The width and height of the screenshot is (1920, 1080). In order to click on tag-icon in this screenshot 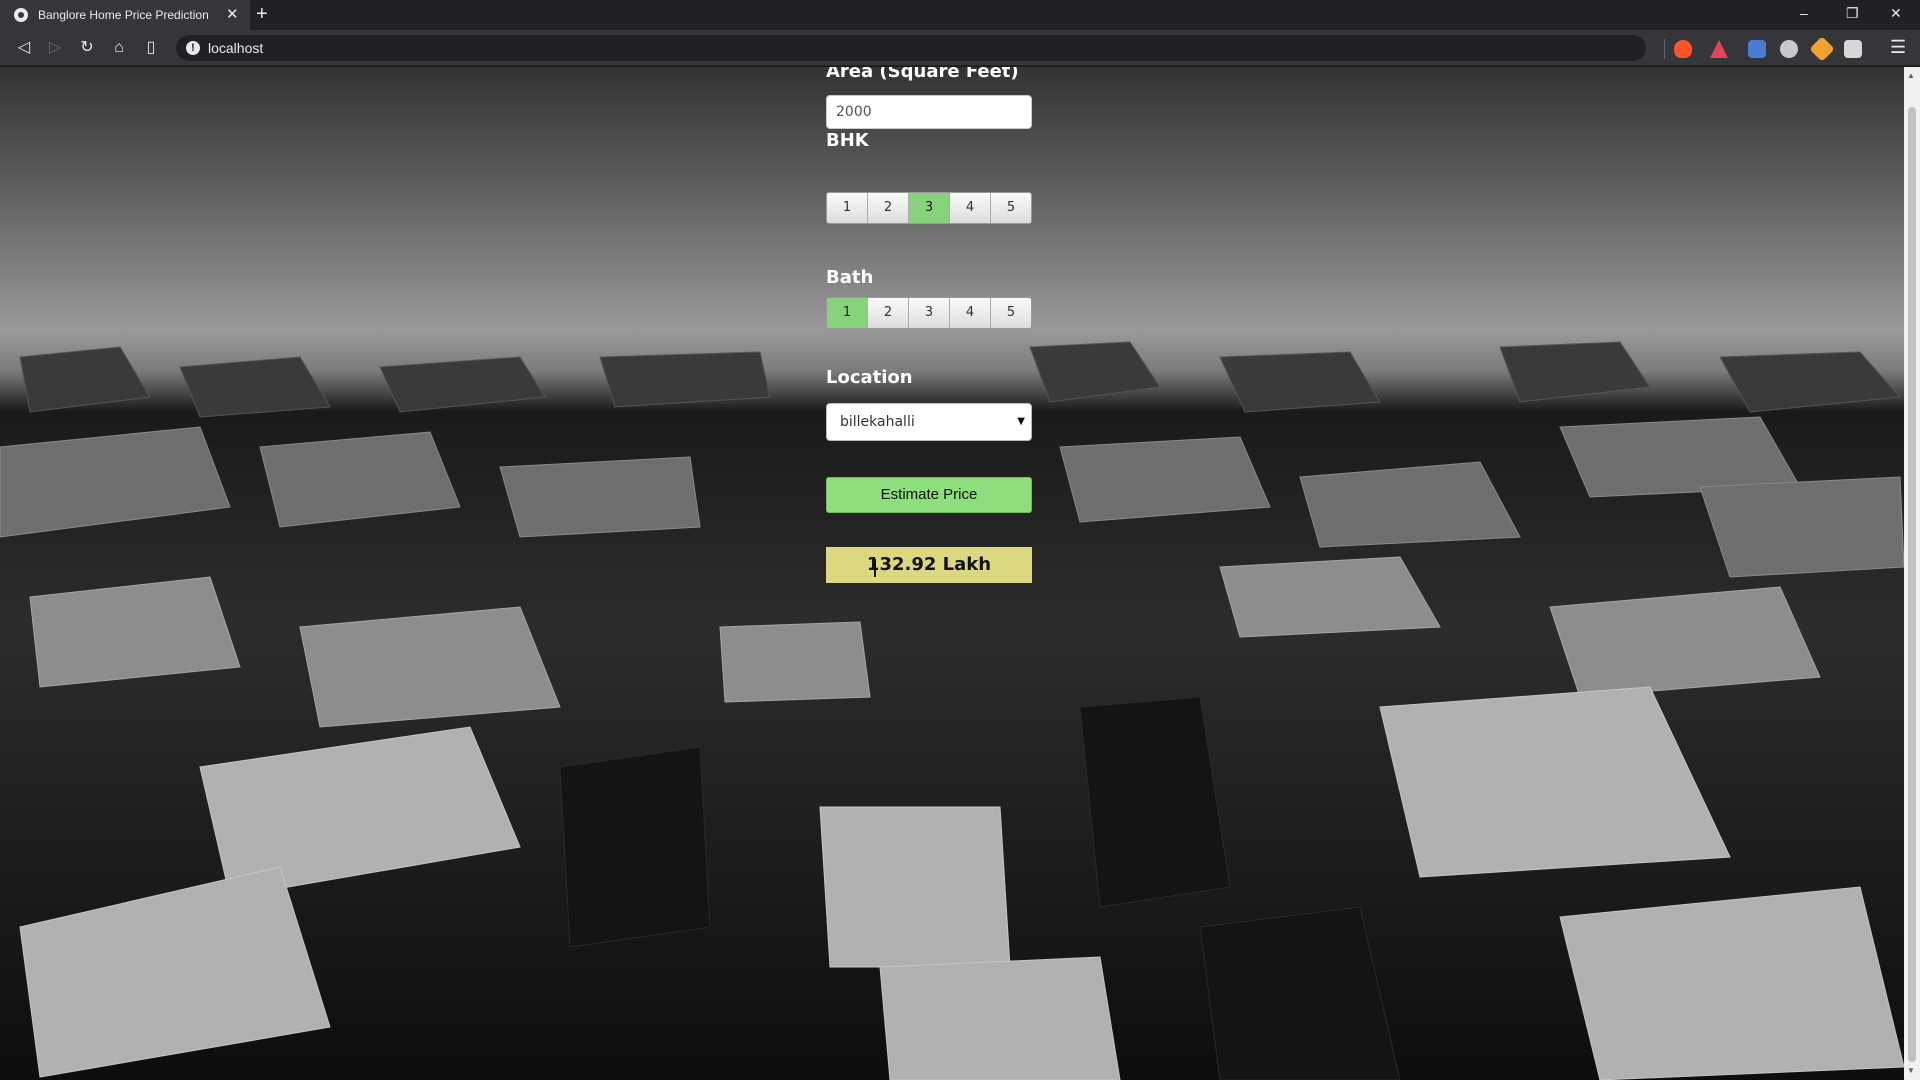, I will do `click(1822, 49)`.